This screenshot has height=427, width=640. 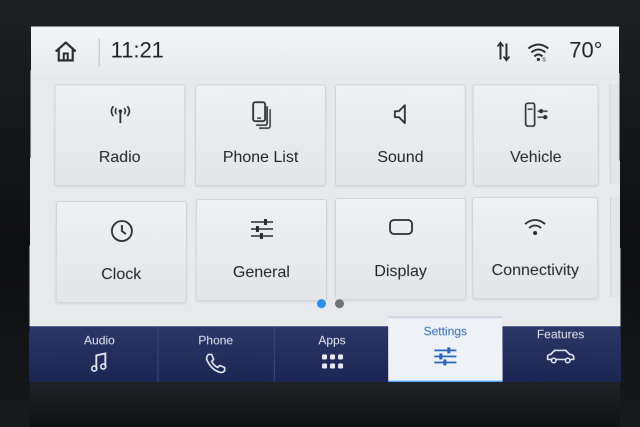 What do you see at coordinates (120, 135) in the screenshot?
I see `tile-radio: Radio` at bounding box center [120, 135].